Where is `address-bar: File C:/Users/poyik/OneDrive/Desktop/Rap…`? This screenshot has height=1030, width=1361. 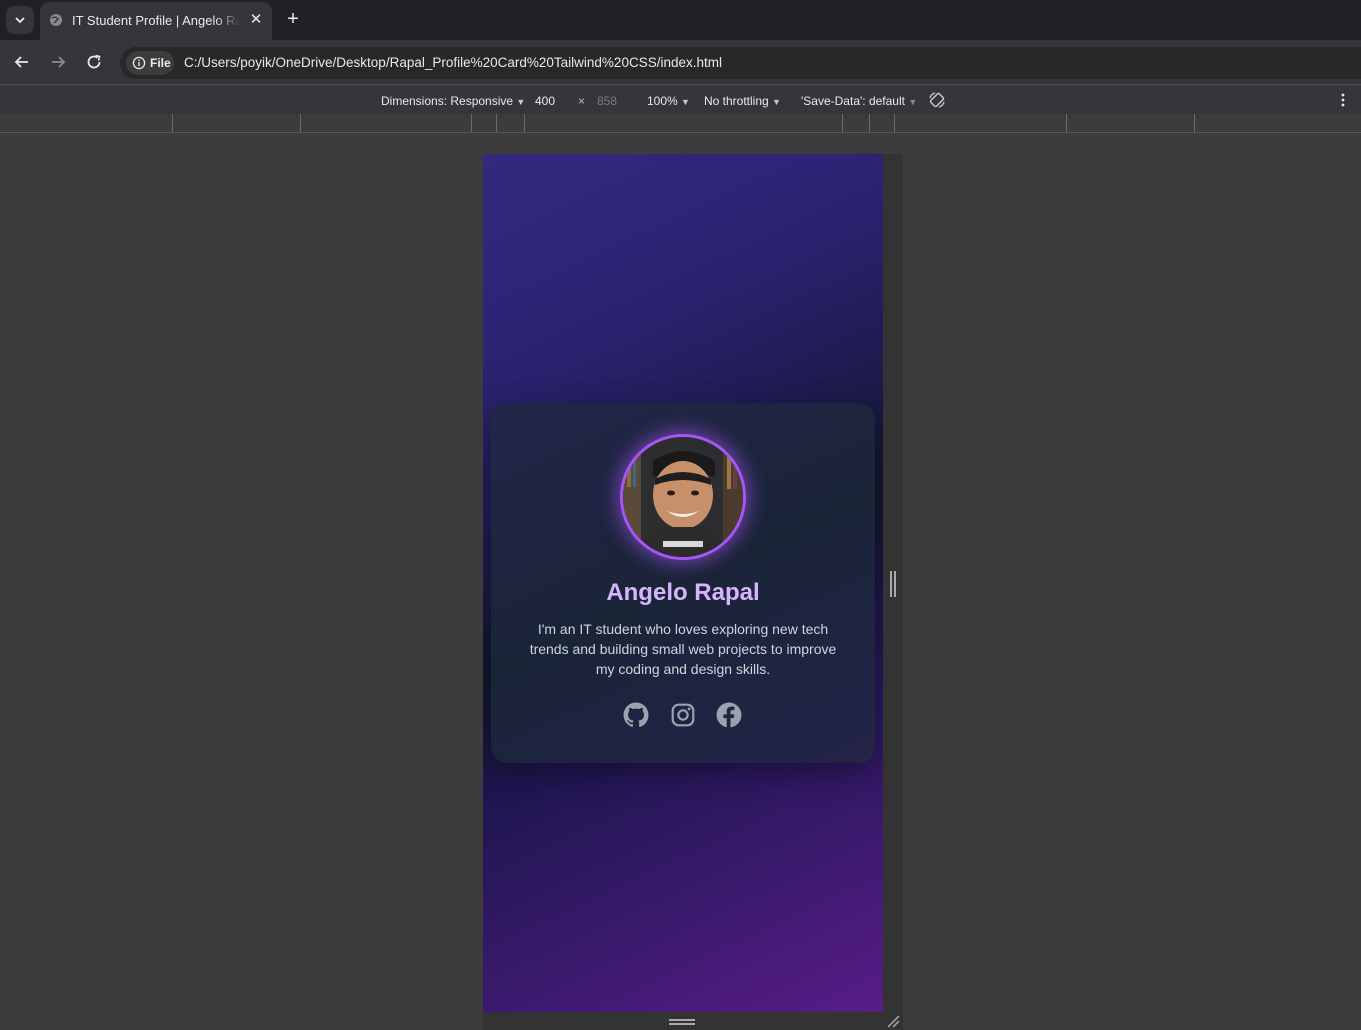
address-bar: File C:/Users/poyik/OneDrive/Desktop/Rap… is located at coordinates (740, 63).